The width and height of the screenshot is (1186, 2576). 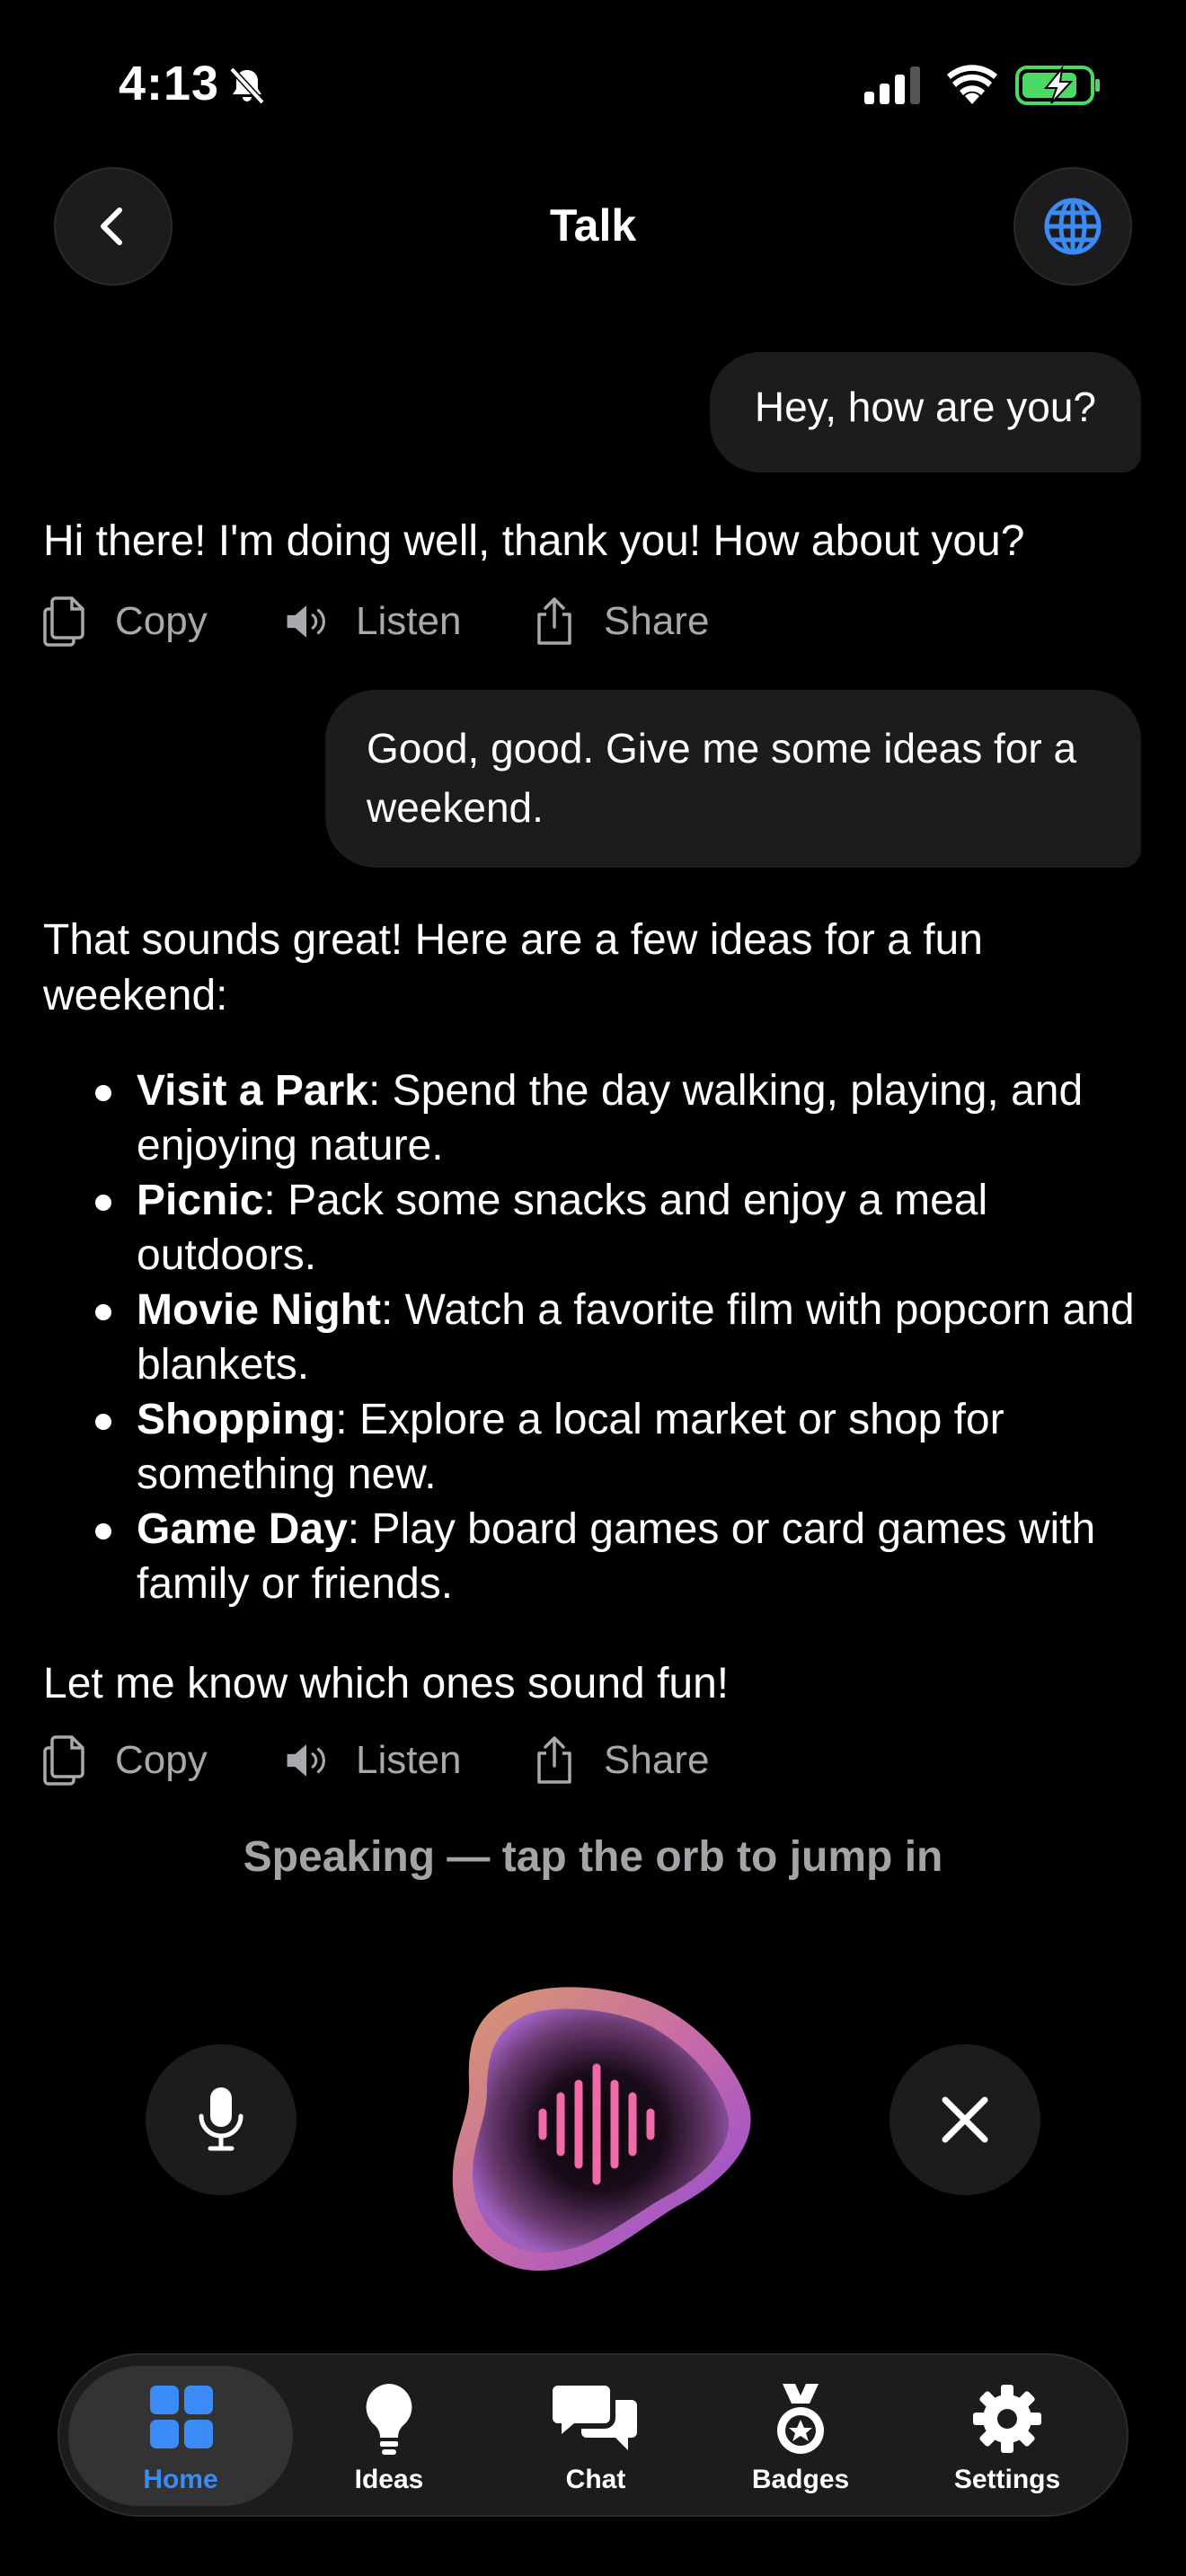 I want to click on tab-chat: Chat, so click(x=595, y=2436).